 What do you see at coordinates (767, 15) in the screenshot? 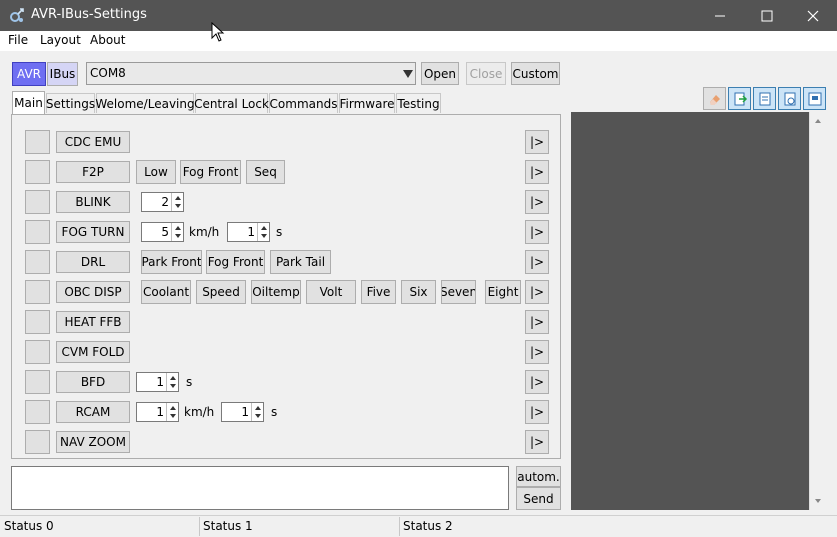
I see `maximize-button` at bounding box center [767, 15].